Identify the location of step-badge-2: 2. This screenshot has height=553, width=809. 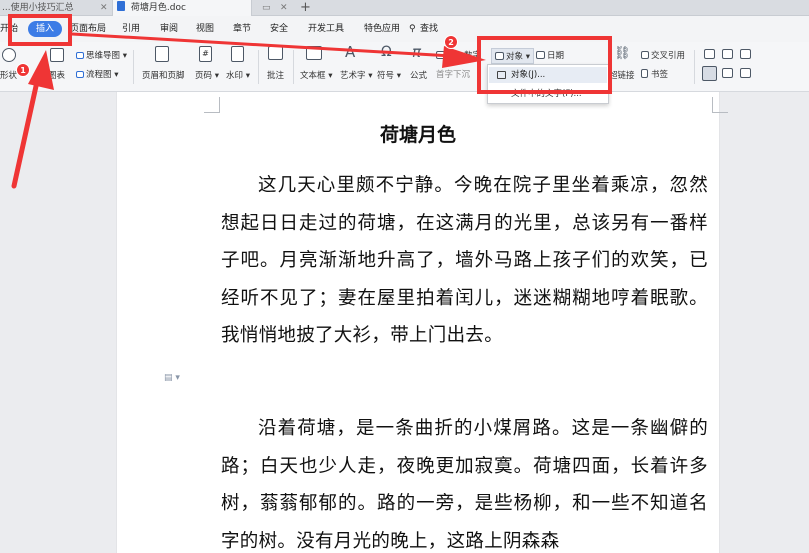
(451, 42).